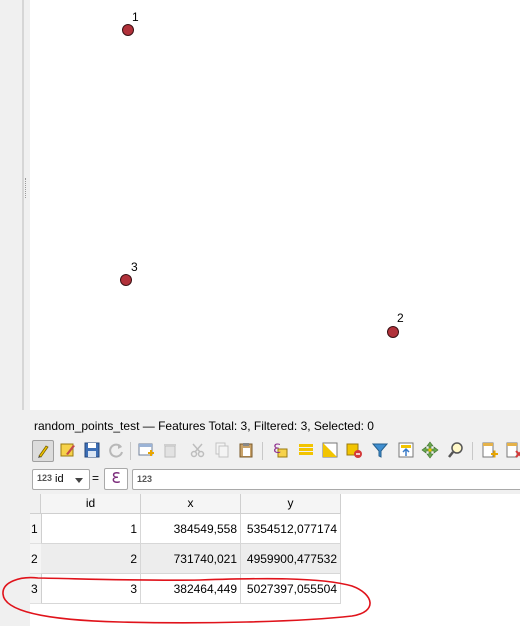  I want to click on field-select-value: id, so click(59, 479).